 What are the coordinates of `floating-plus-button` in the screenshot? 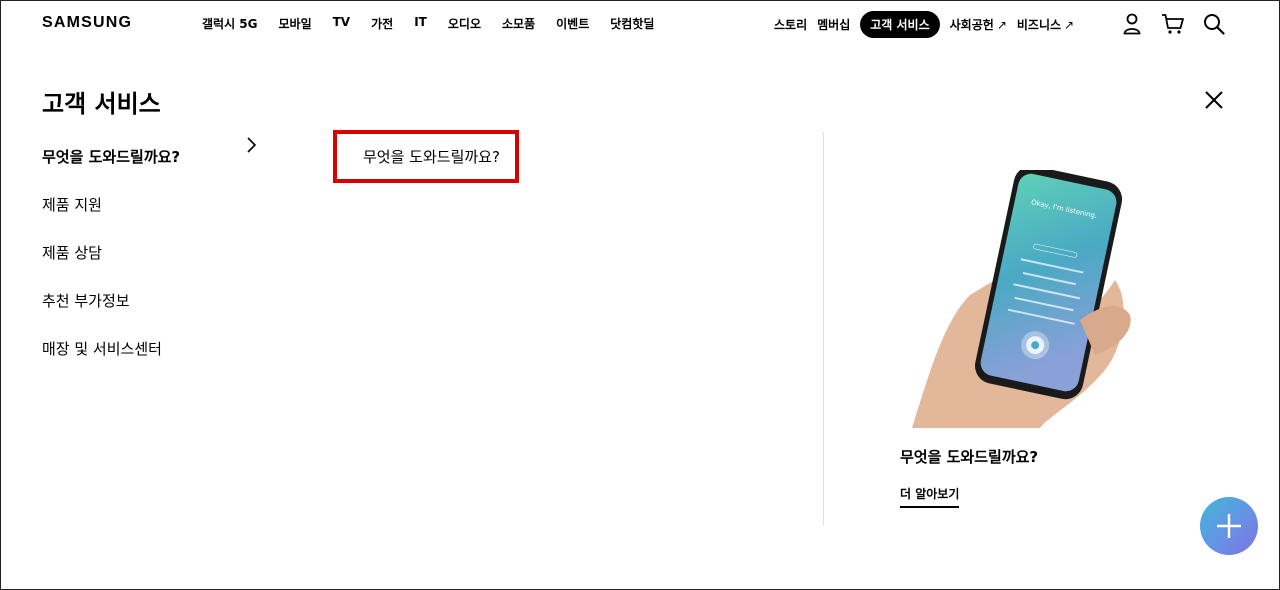 It's located at (1229, 526).